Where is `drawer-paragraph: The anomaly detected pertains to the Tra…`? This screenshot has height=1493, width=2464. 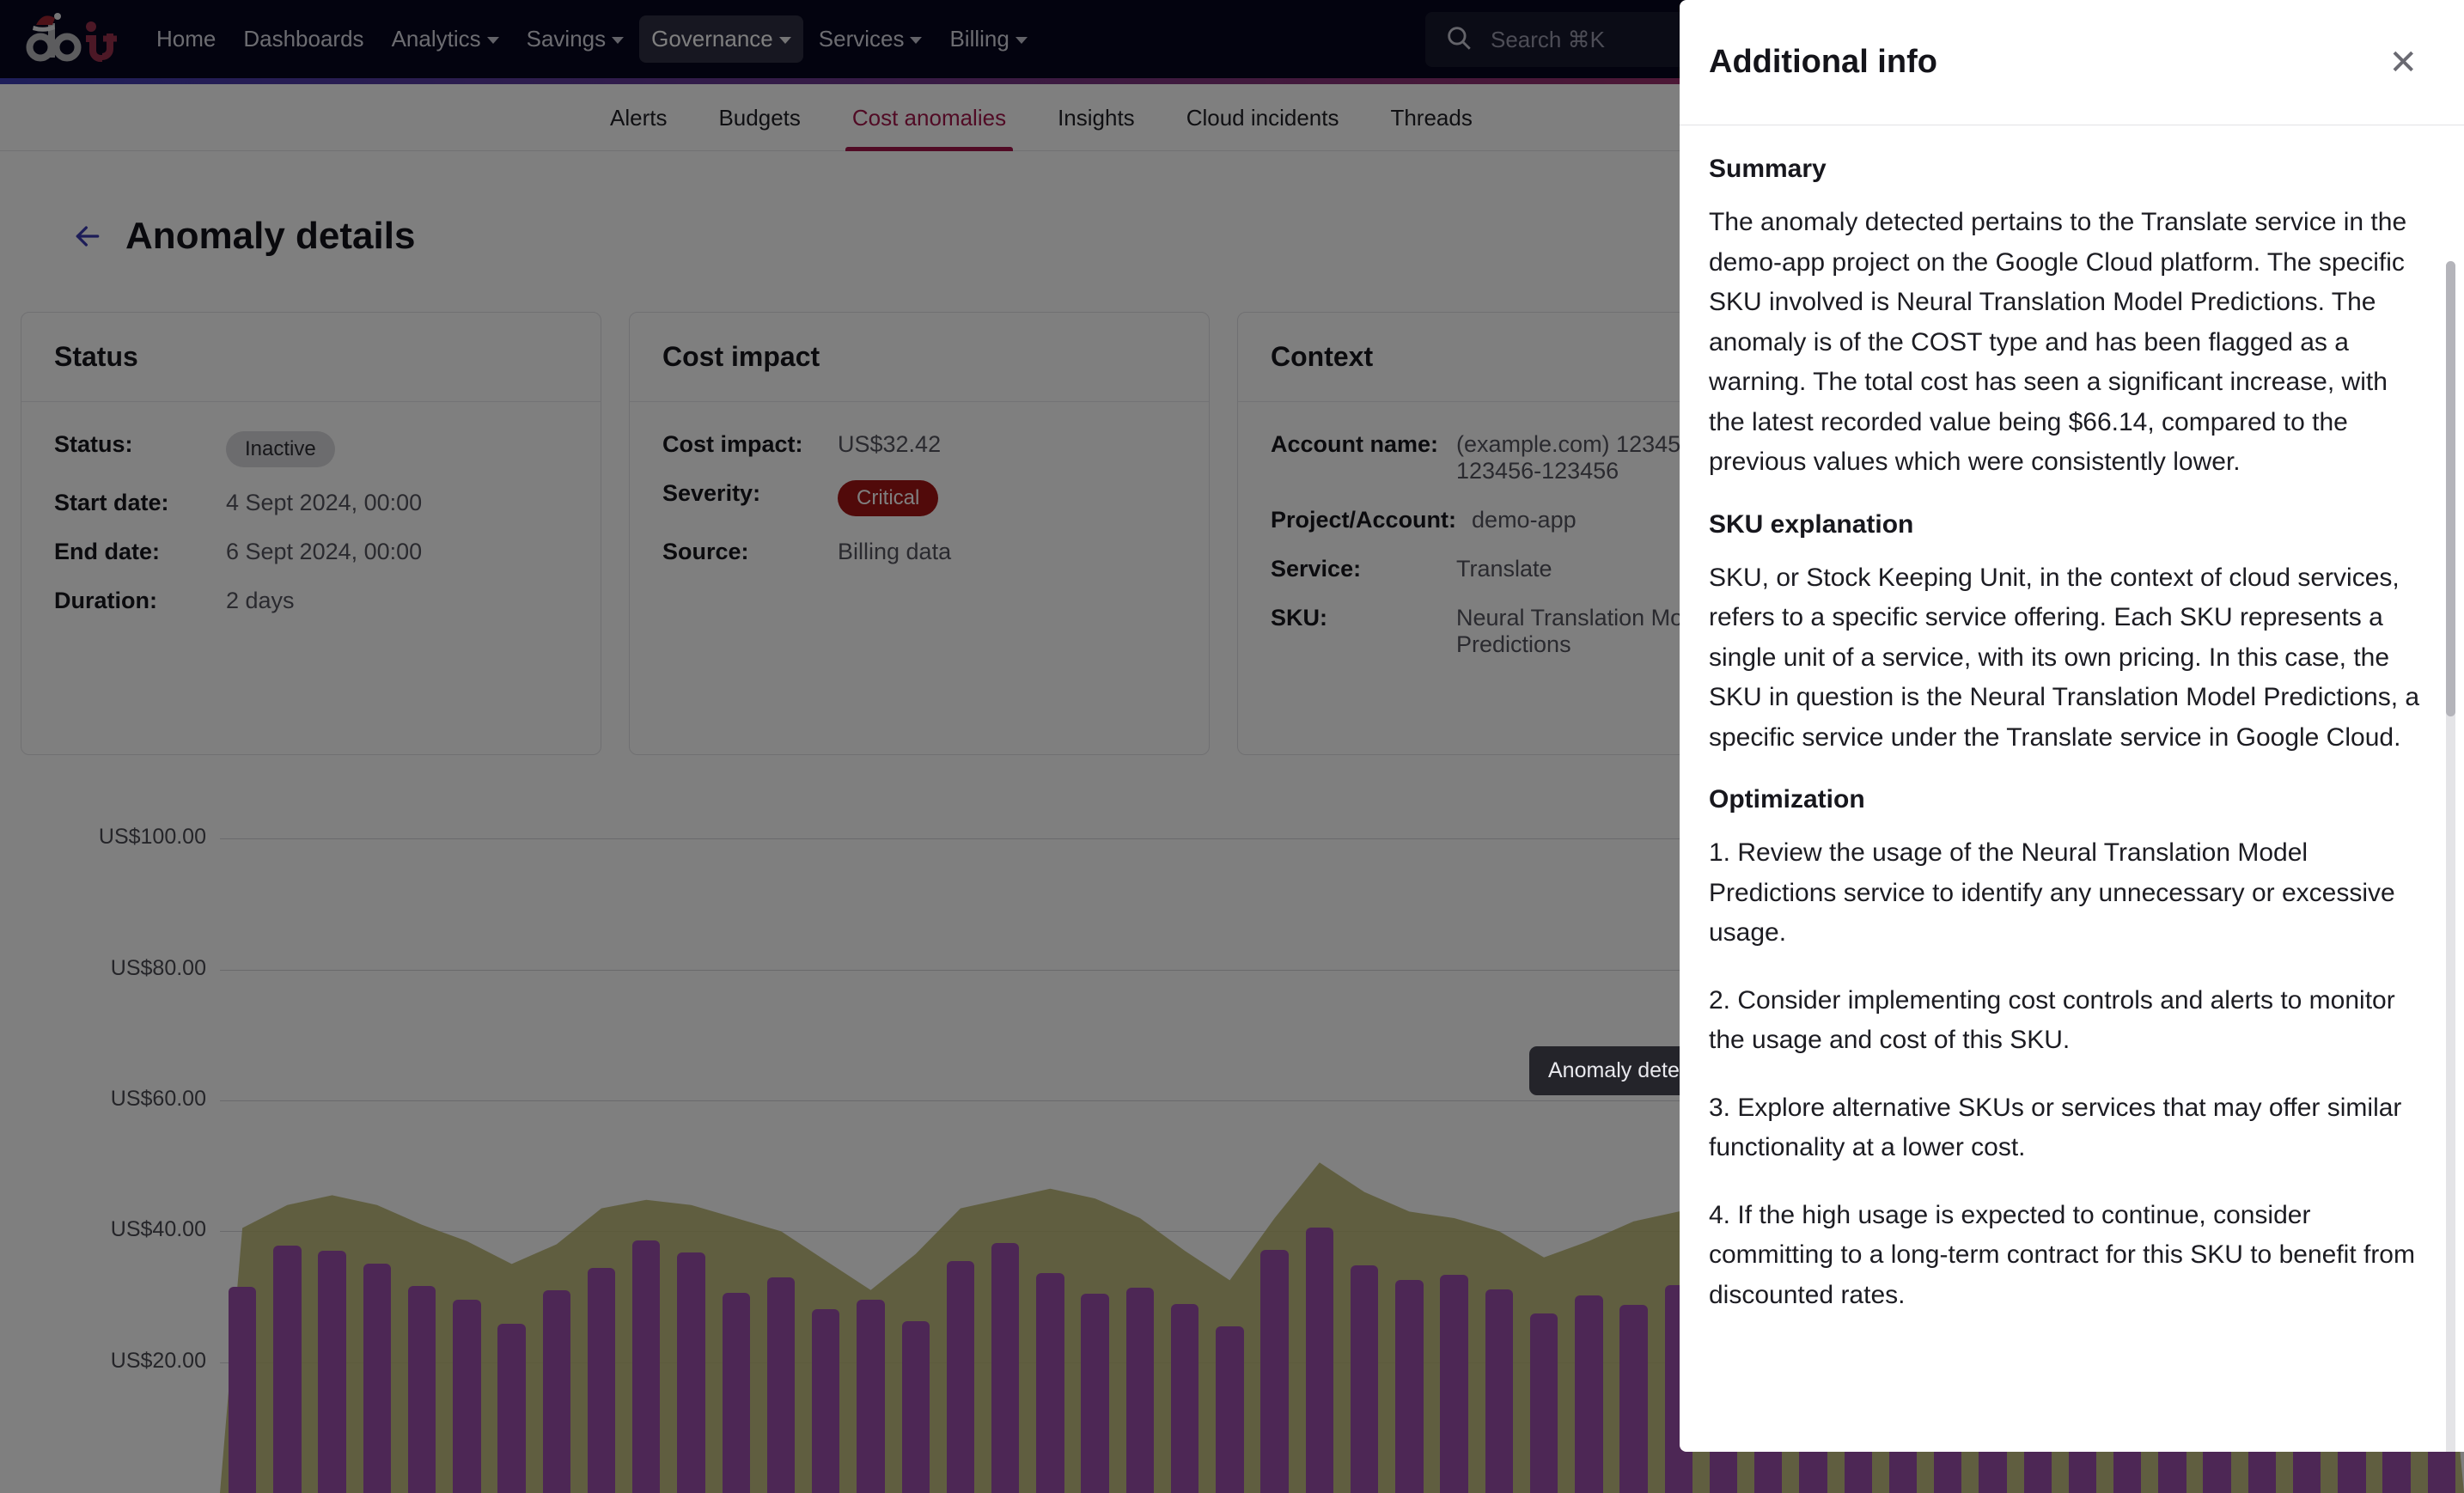
drawer-paragraph: The anomaly detected pertains to the Tra… is located at coordinates (2058, 342).